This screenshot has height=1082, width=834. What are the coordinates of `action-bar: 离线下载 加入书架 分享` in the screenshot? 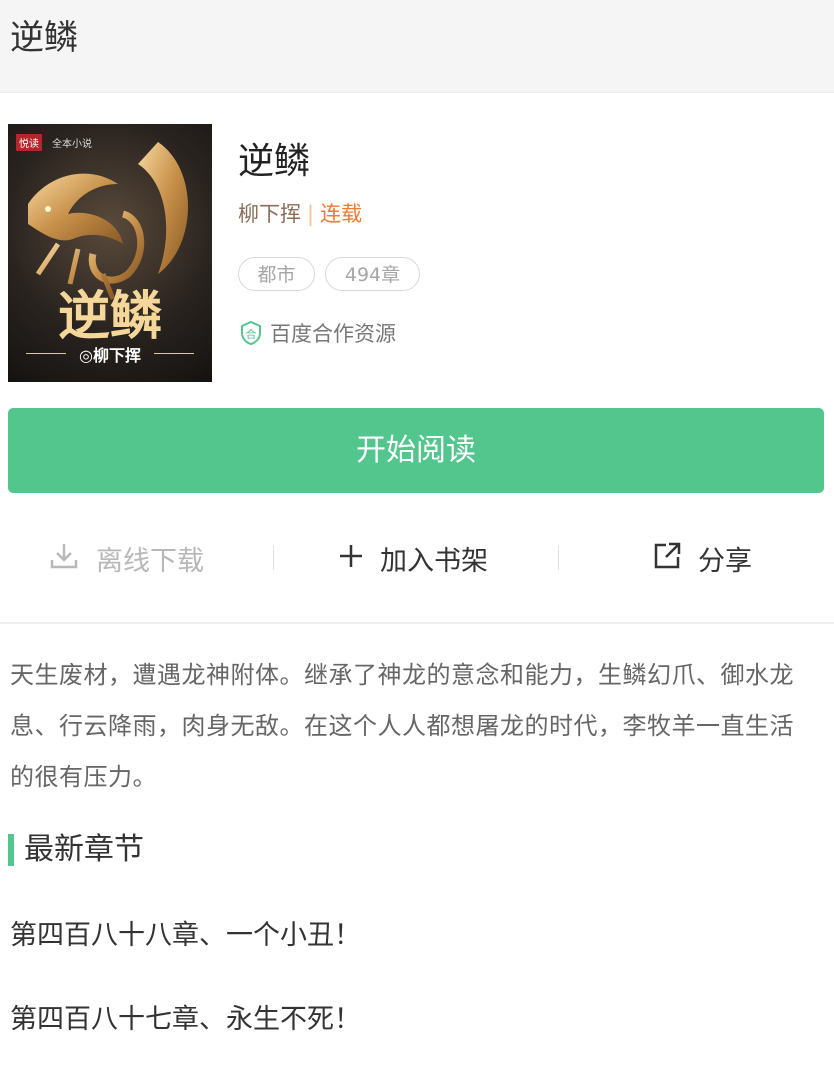 It's located at (417, 558).